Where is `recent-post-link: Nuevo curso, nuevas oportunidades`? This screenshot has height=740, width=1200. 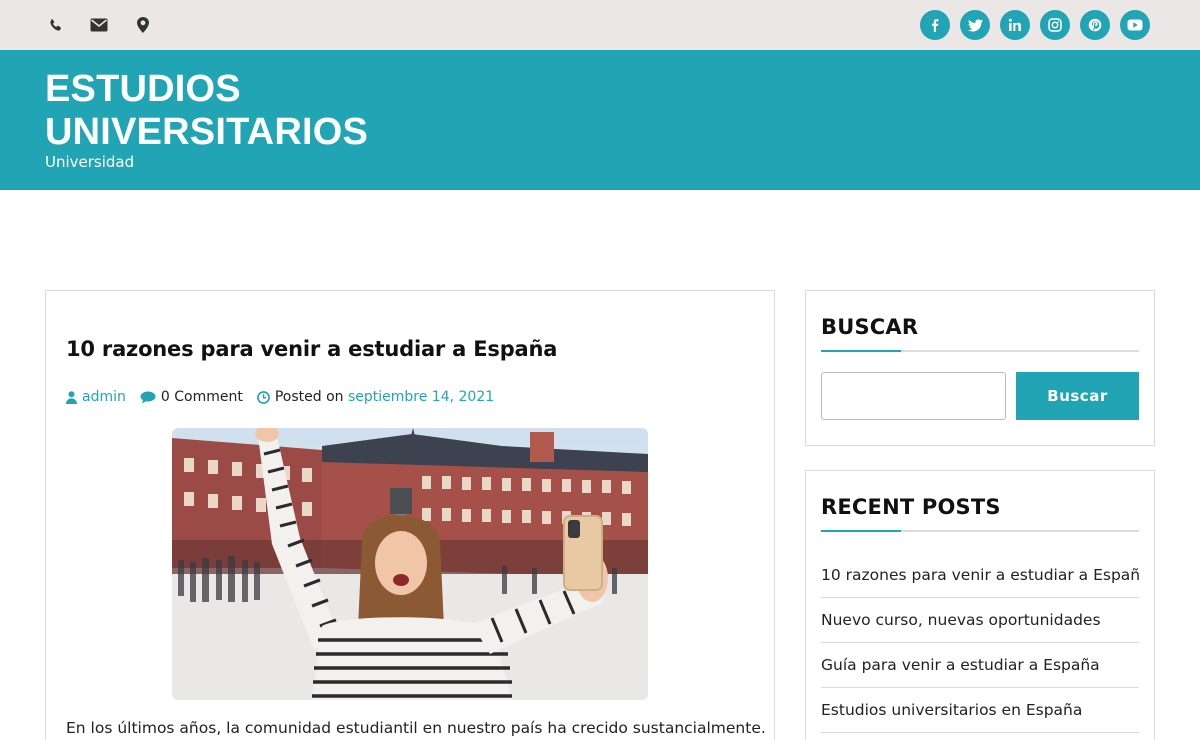
recent-post-link: Nuevo curso, nuevas oportunidades is located at coordinates (980, 620).